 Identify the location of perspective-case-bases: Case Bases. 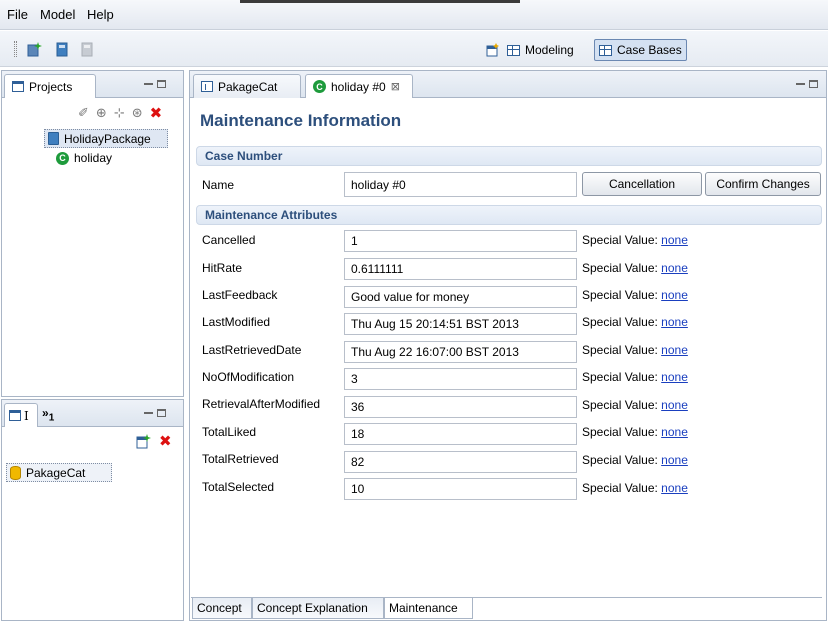
(640, 50).